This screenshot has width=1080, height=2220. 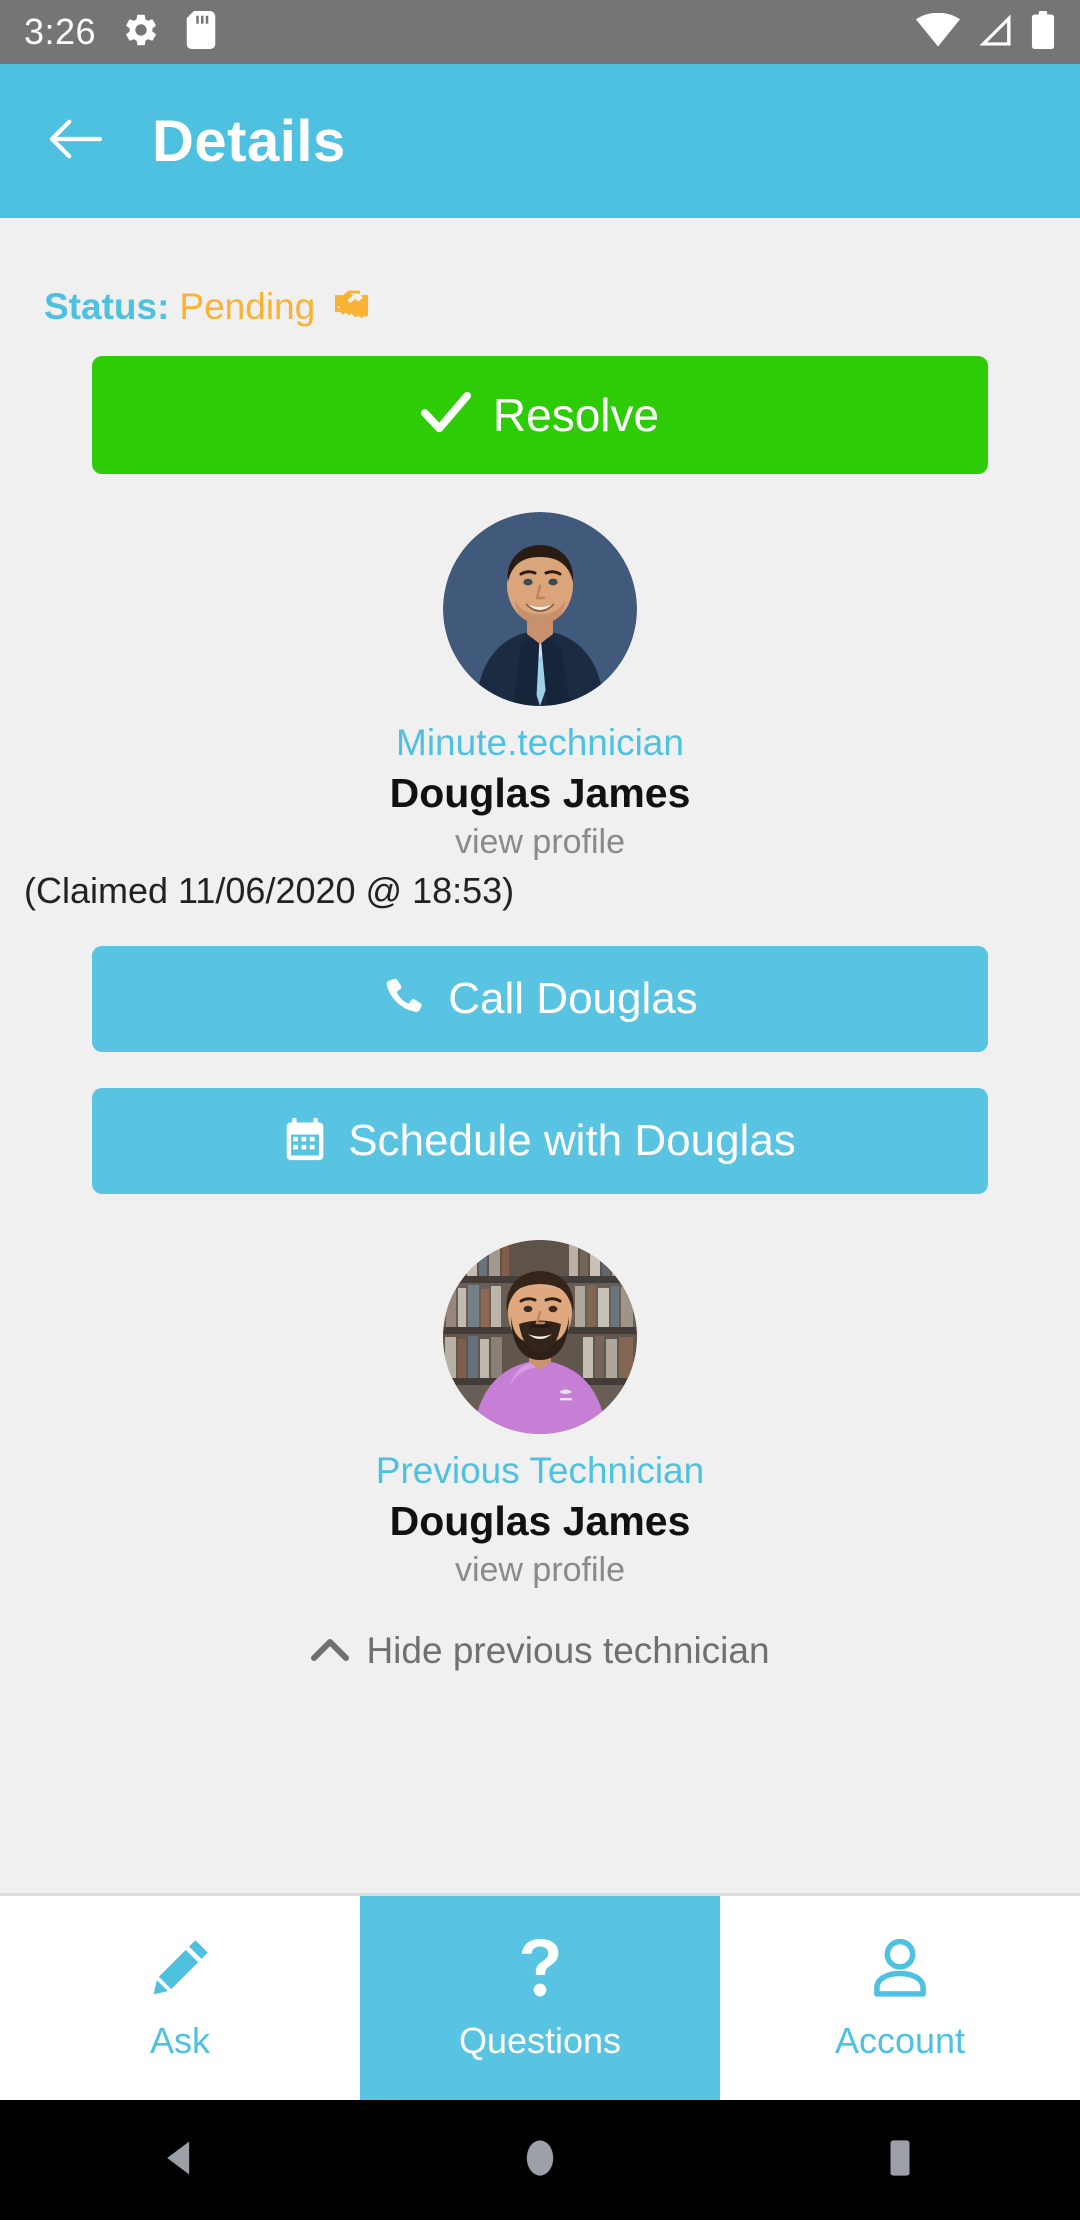 I want to click on home-circle-icon, so click(x=540, y=2160).